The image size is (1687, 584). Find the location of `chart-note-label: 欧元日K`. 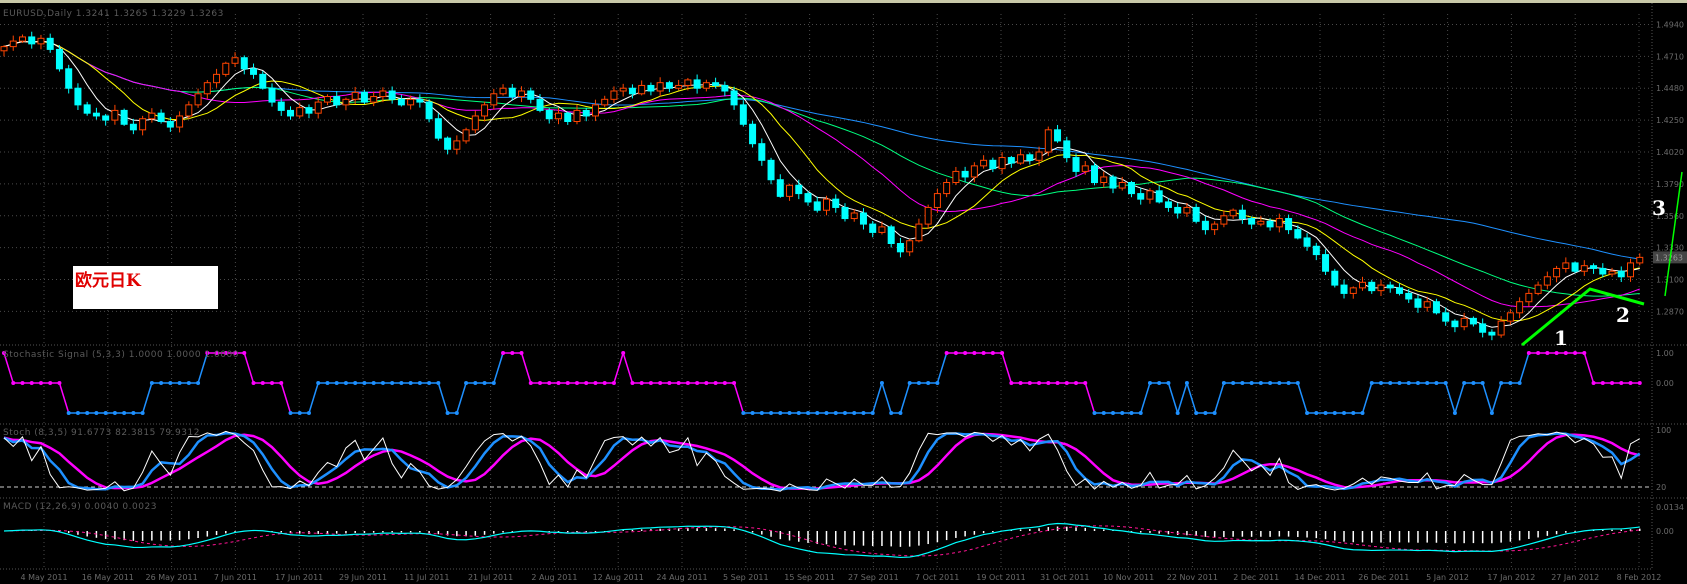

chart-note-label: 欧元日K is located at coordinates (145, 287).